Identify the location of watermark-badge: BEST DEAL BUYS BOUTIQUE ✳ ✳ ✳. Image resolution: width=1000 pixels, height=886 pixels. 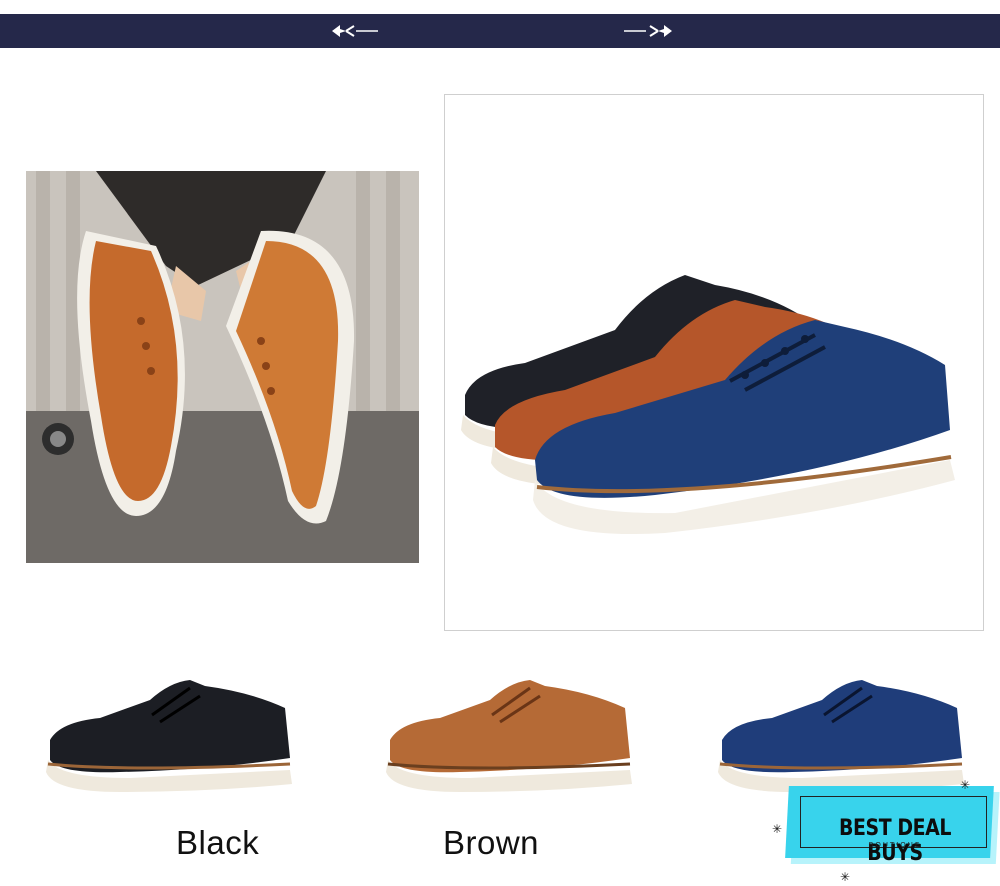
(885, 829).